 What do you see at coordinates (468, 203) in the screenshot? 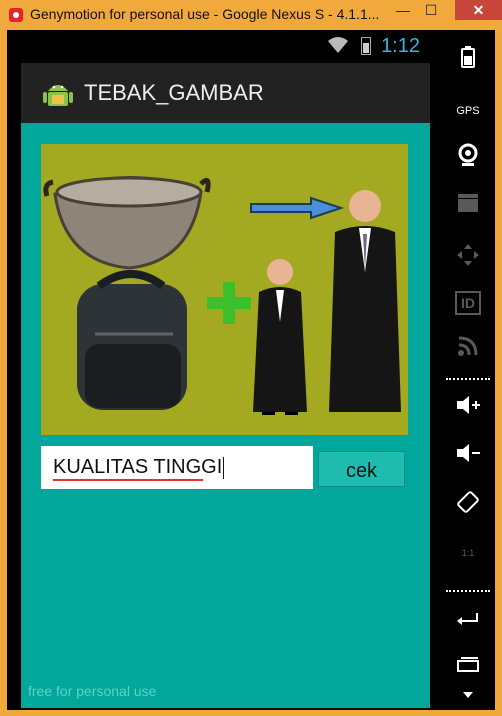
I see `clapperboard-icon` at bounding box center [468, 203].